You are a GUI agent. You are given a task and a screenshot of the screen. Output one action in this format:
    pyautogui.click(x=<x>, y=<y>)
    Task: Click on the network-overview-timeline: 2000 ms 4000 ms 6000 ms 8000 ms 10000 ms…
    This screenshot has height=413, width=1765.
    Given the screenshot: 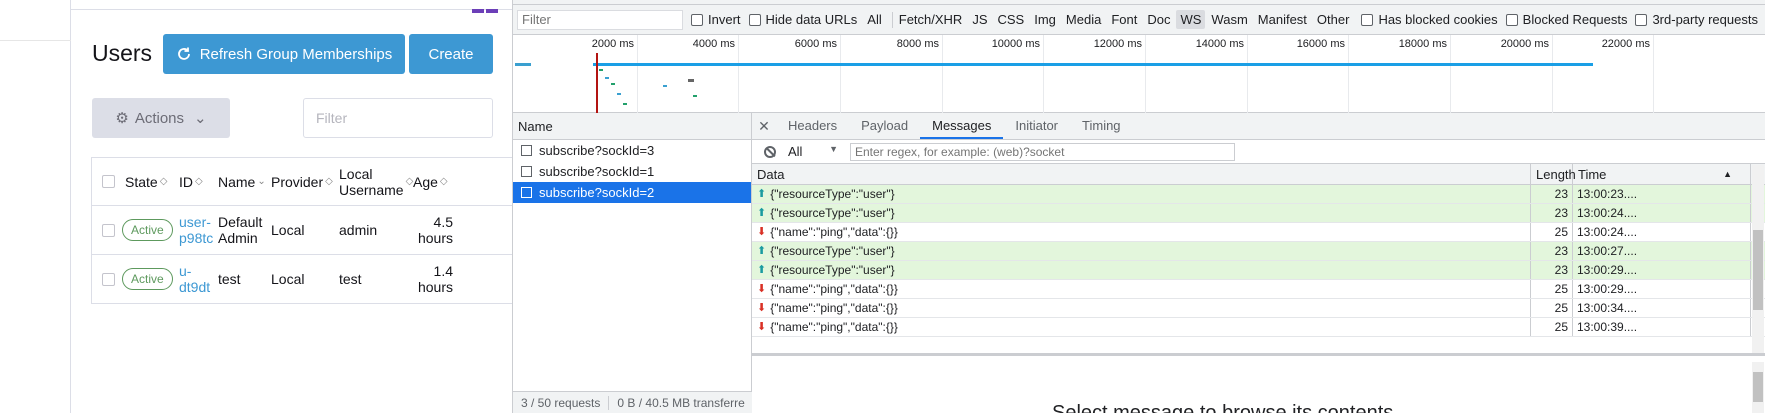 What is the action you would take?
    pyautogui.click(x=1139, y=74)
    